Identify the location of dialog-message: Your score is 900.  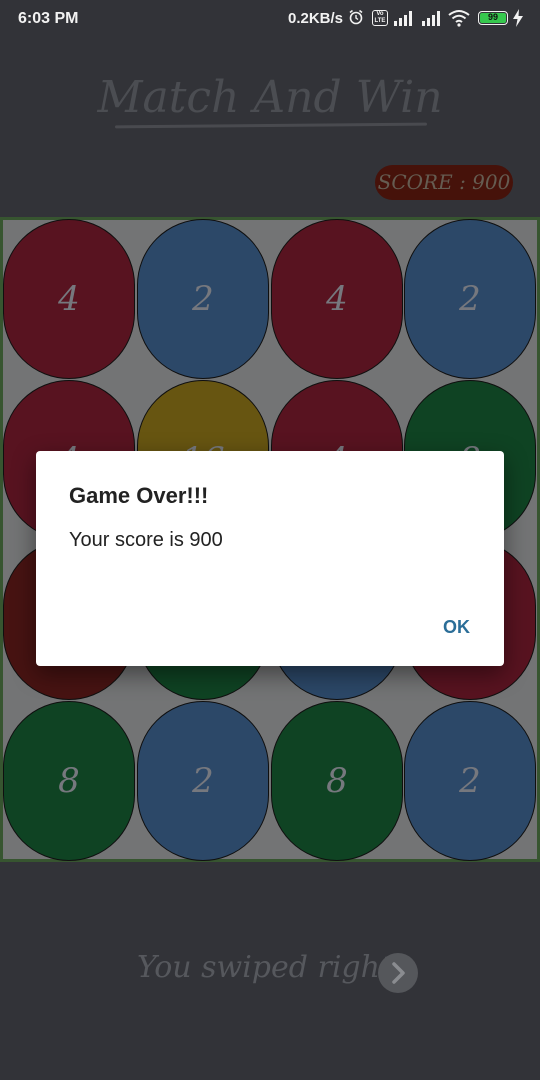
(146, 540).